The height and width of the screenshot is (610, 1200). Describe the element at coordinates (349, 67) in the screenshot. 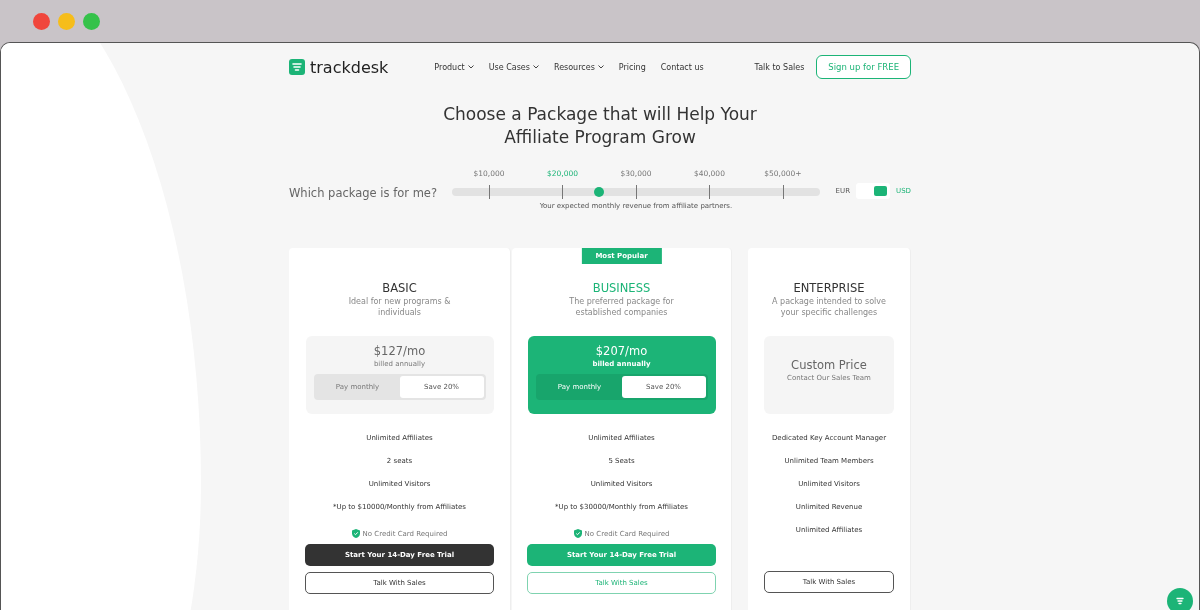

I see `logo-text: trackdesk` at that location.